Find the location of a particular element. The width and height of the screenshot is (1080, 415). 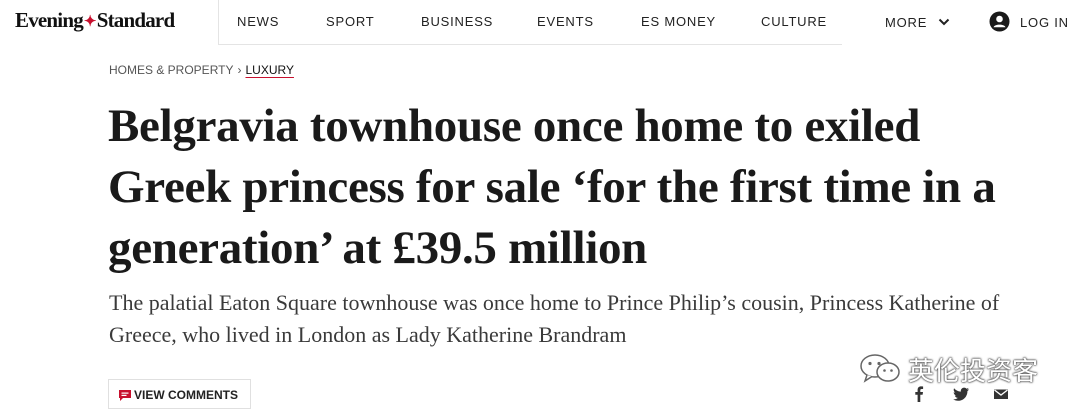

view-comments-button: VIEW COMMENTS is located at coordinates (179, 394).